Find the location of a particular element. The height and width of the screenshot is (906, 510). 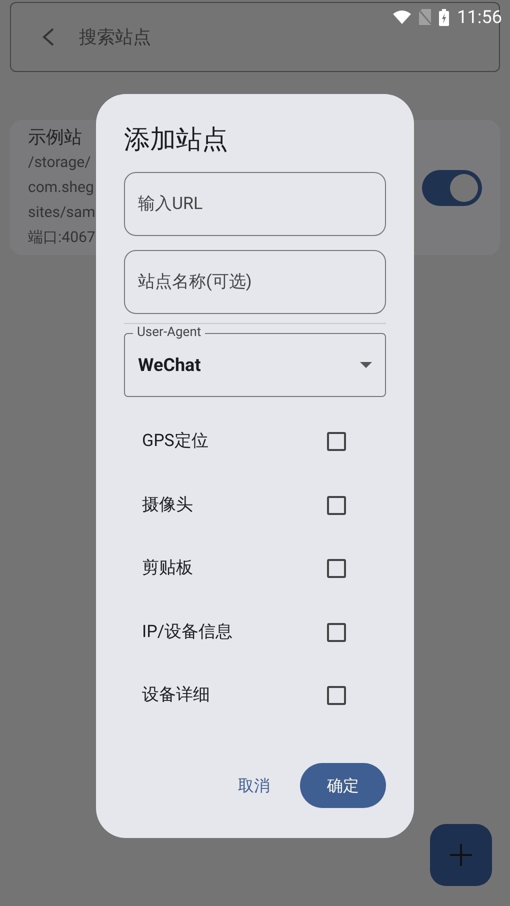

option-label: 摄像头 is located at coordinates (167, 505).